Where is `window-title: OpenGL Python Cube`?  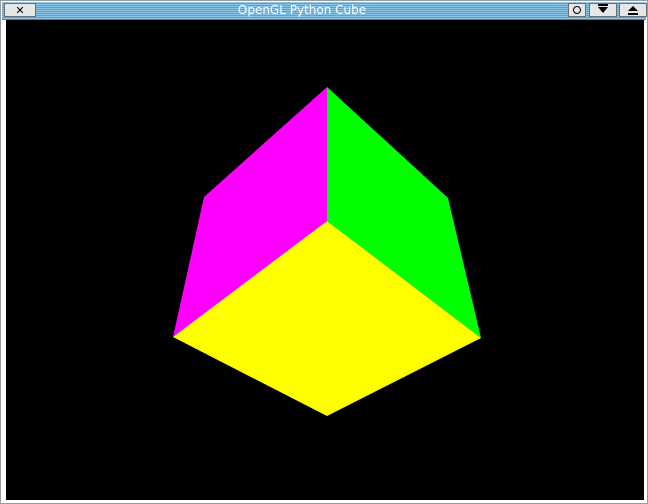 window-title: OpenGL Python Cube is located at coordinates (302, 10).